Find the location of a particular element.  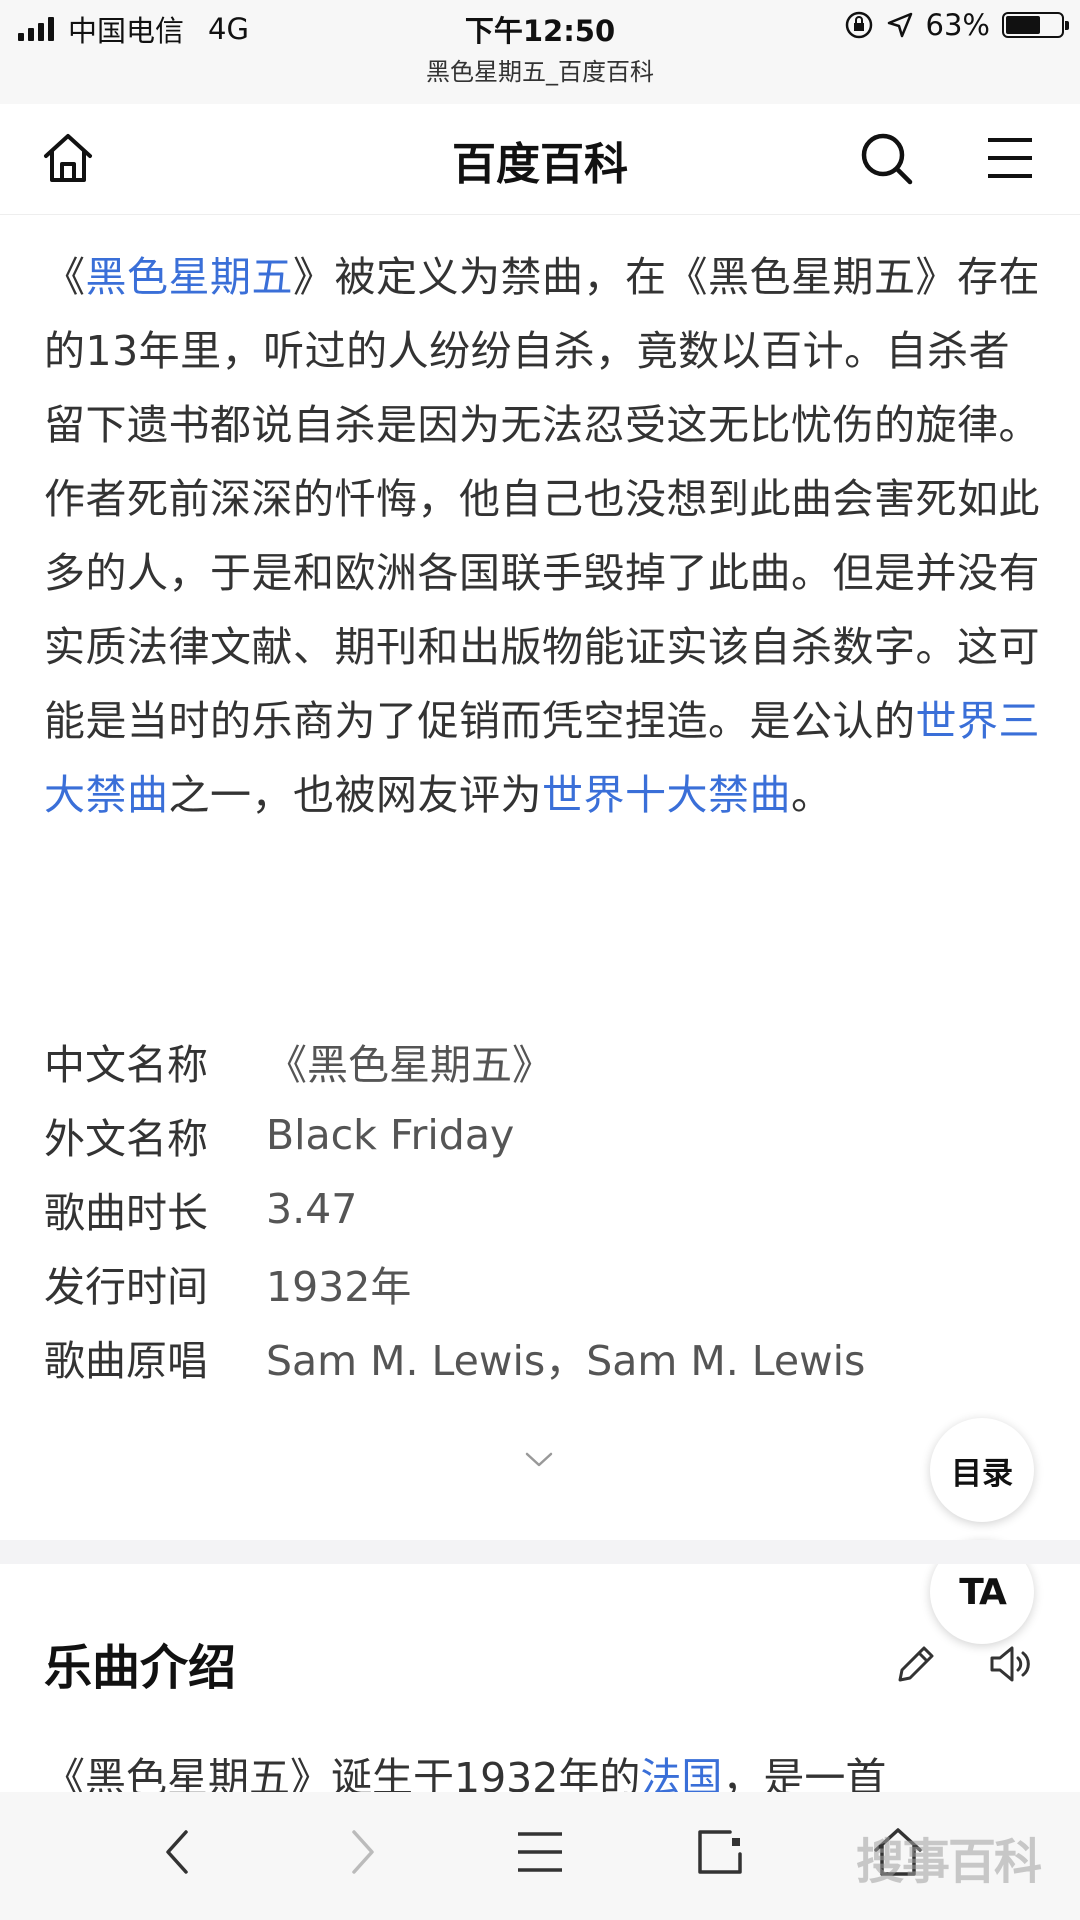

info-value: 3.47 is located at coordinates (312, 1209).